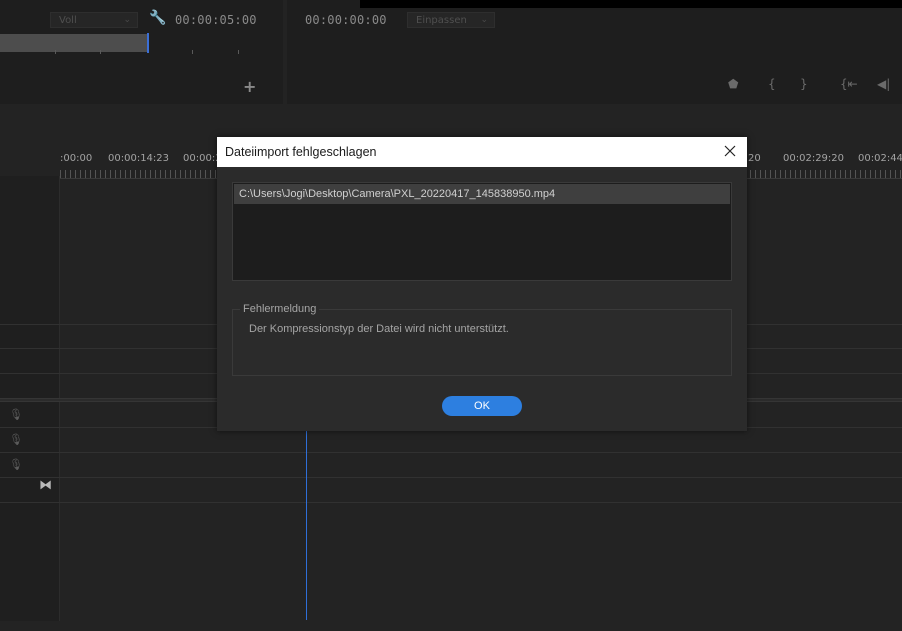 Image resolution: width=902 pixels, height=631 pixels. Describe the element at coordinates (594, 52) in the screenshot. I see `program-monitor-panel: 00:00:00:00 Einpassen ⌄ ⬟ { } {⇤ ◀|` at that location.